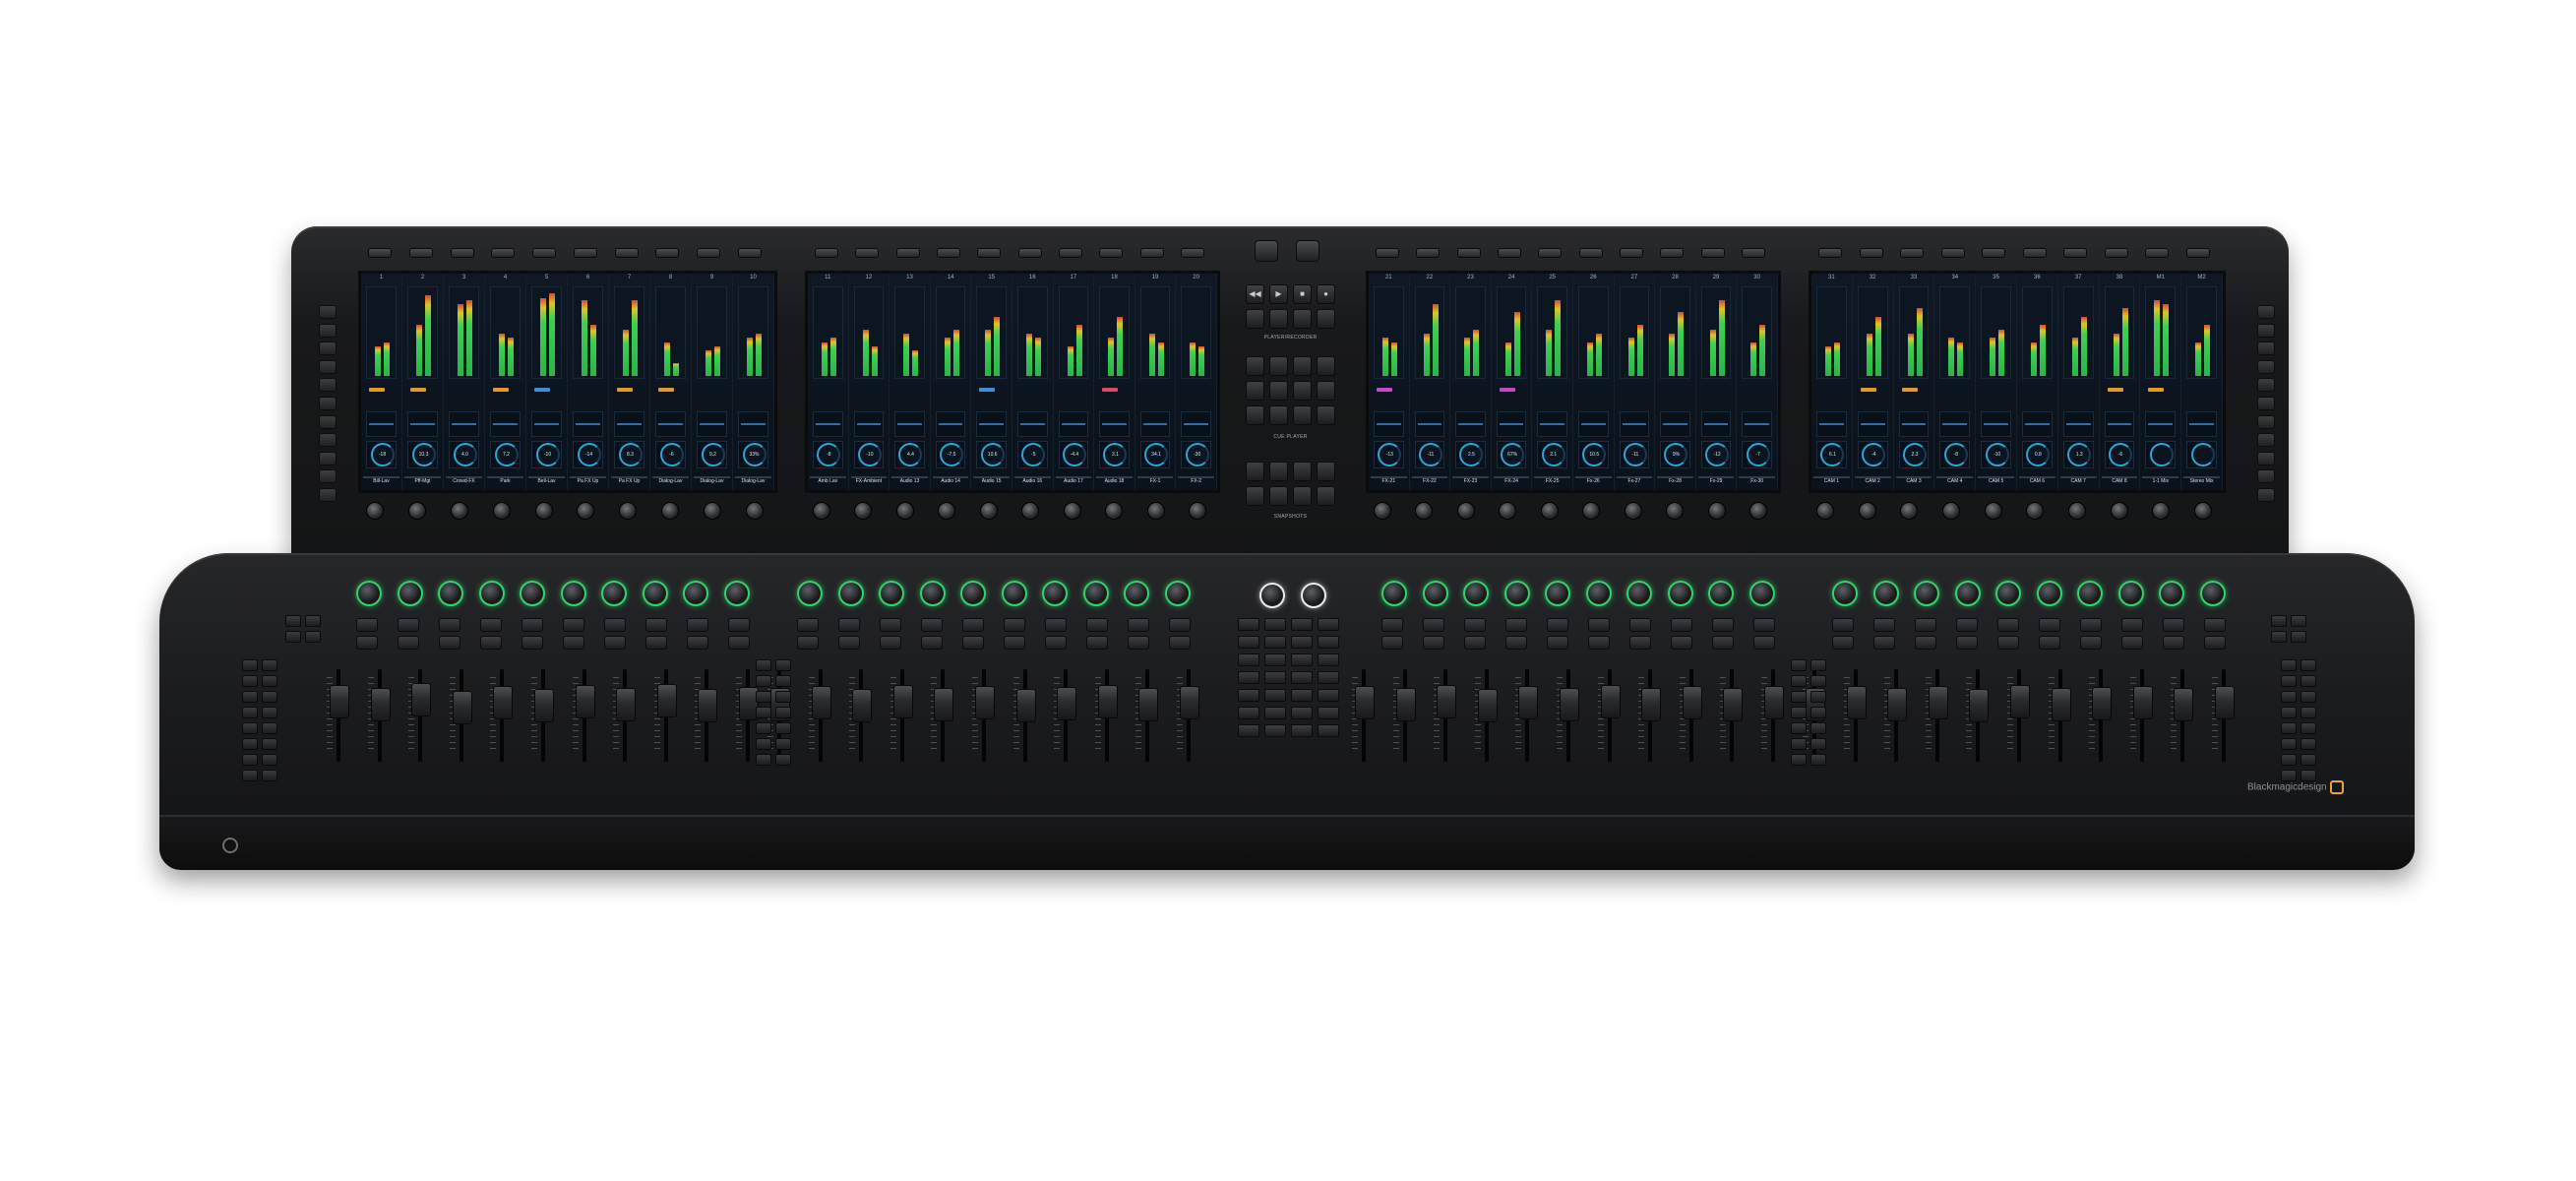  What do you see at coordinates (1307, 251) in the screenshot?
I see `bank-right-button` at bounding box center [1307, 251].